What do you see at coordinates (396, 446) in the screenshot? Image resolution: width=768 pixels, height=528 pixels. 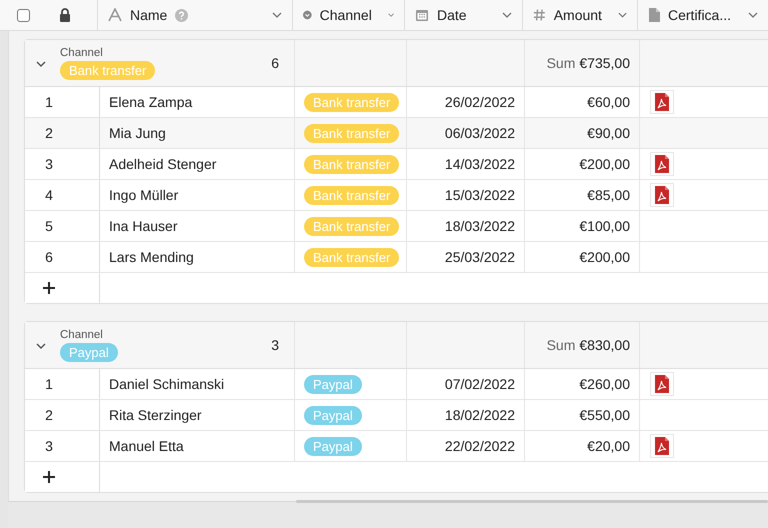 I see `table-row: 3 Manuel Etta Paypal 22/02/2022 €20,00` at bounding box center [396, 446].